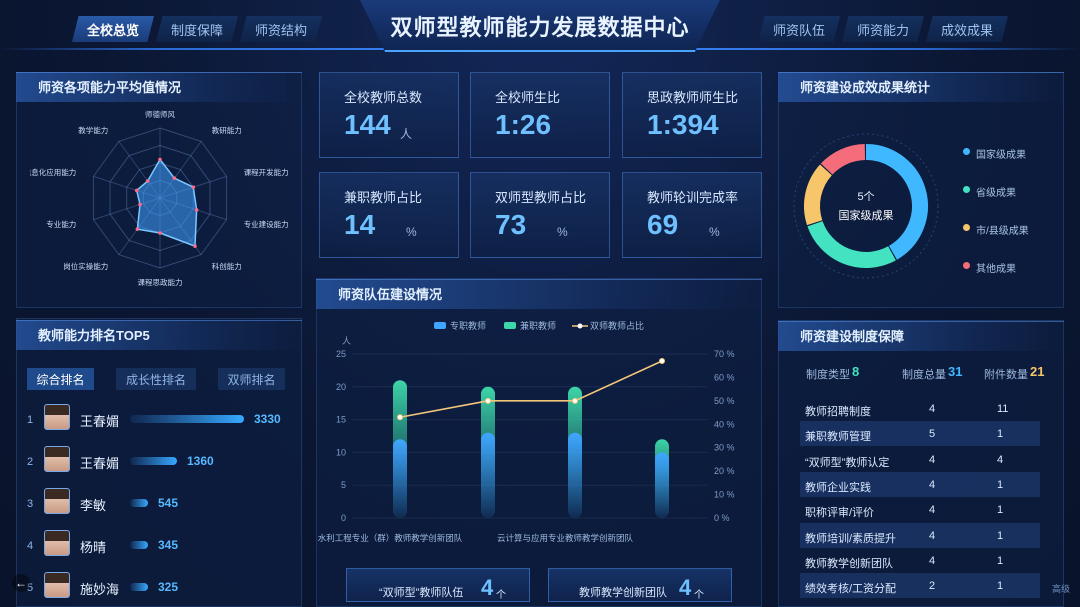 This screenshot has width=1080, height=607. I want to click on legend-label: 双师教师占比, so click(617, 325).